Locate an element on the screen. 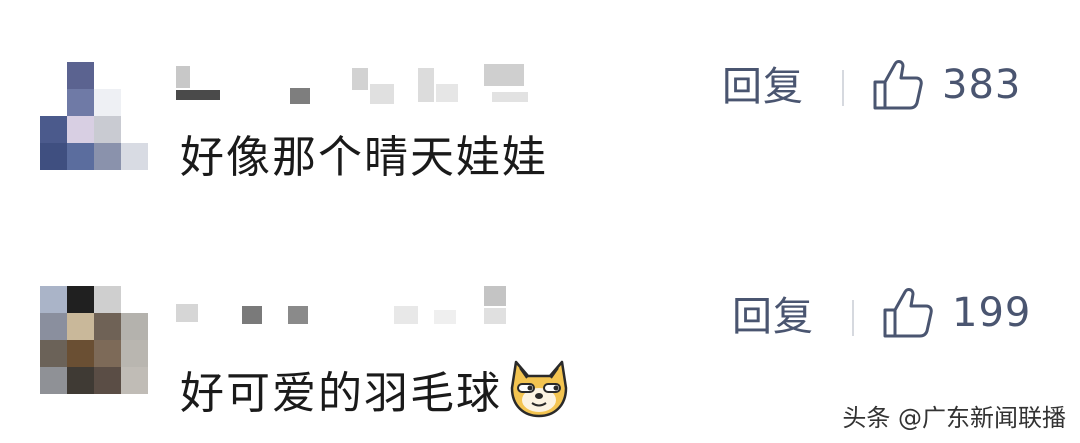 Image resolution: width=1080 pixels, height=443 pixels. watermark: 头条 @广东新闻联播 is located at coordinates (954, 418).